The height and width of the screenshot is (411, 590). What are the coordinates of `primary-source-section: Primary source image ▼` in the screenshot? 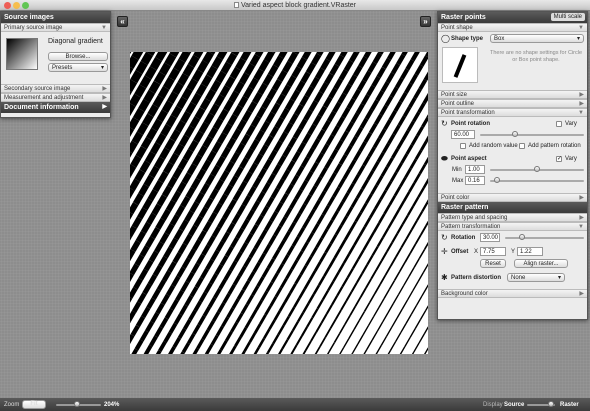 It's located at (55, 27).